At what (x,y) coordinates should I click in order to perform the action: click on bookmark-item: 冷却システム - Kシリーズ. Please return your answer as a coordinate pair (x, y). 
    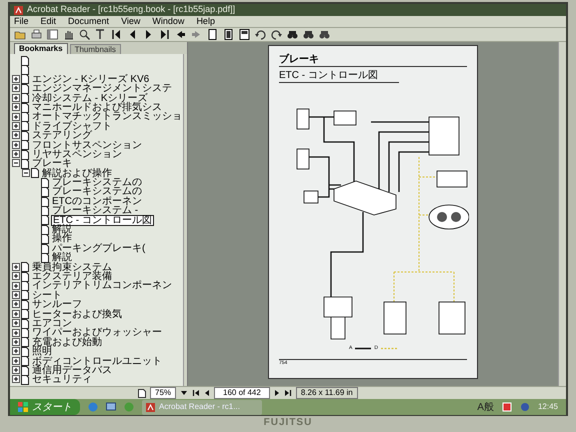
    Looking at the image, I should click on (90, 98).